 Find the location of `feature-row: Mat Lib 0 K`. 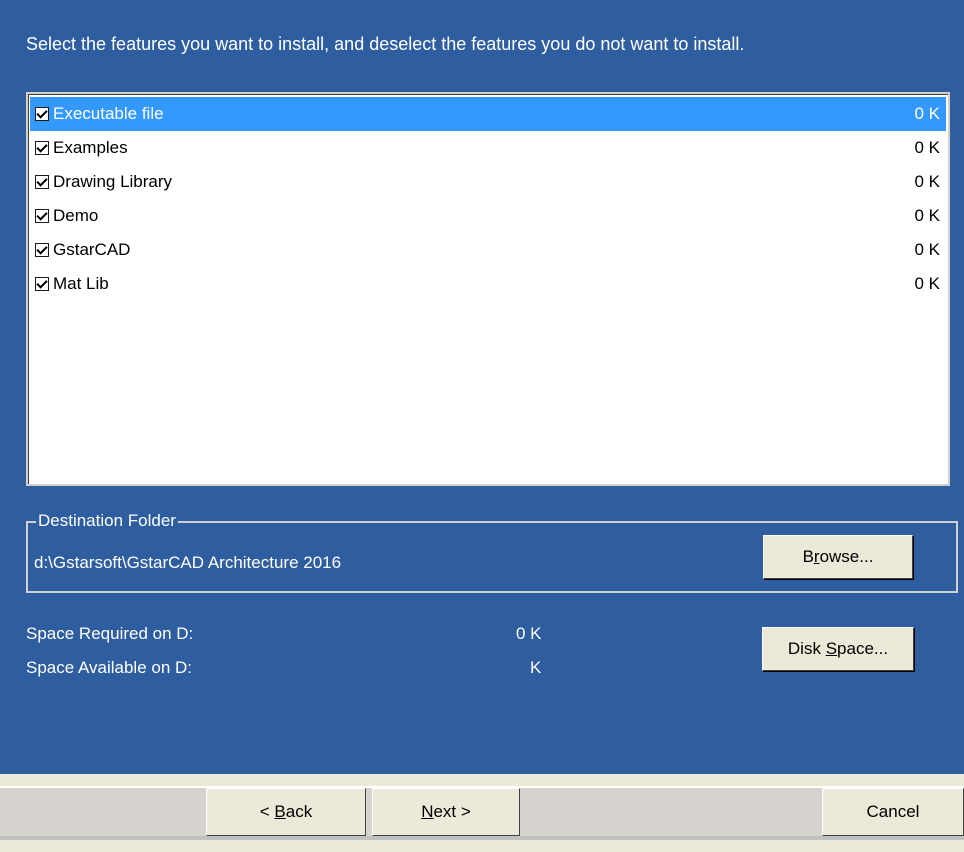

feature-row: Mat Lib 0 K is located at coordinates (488, 284).